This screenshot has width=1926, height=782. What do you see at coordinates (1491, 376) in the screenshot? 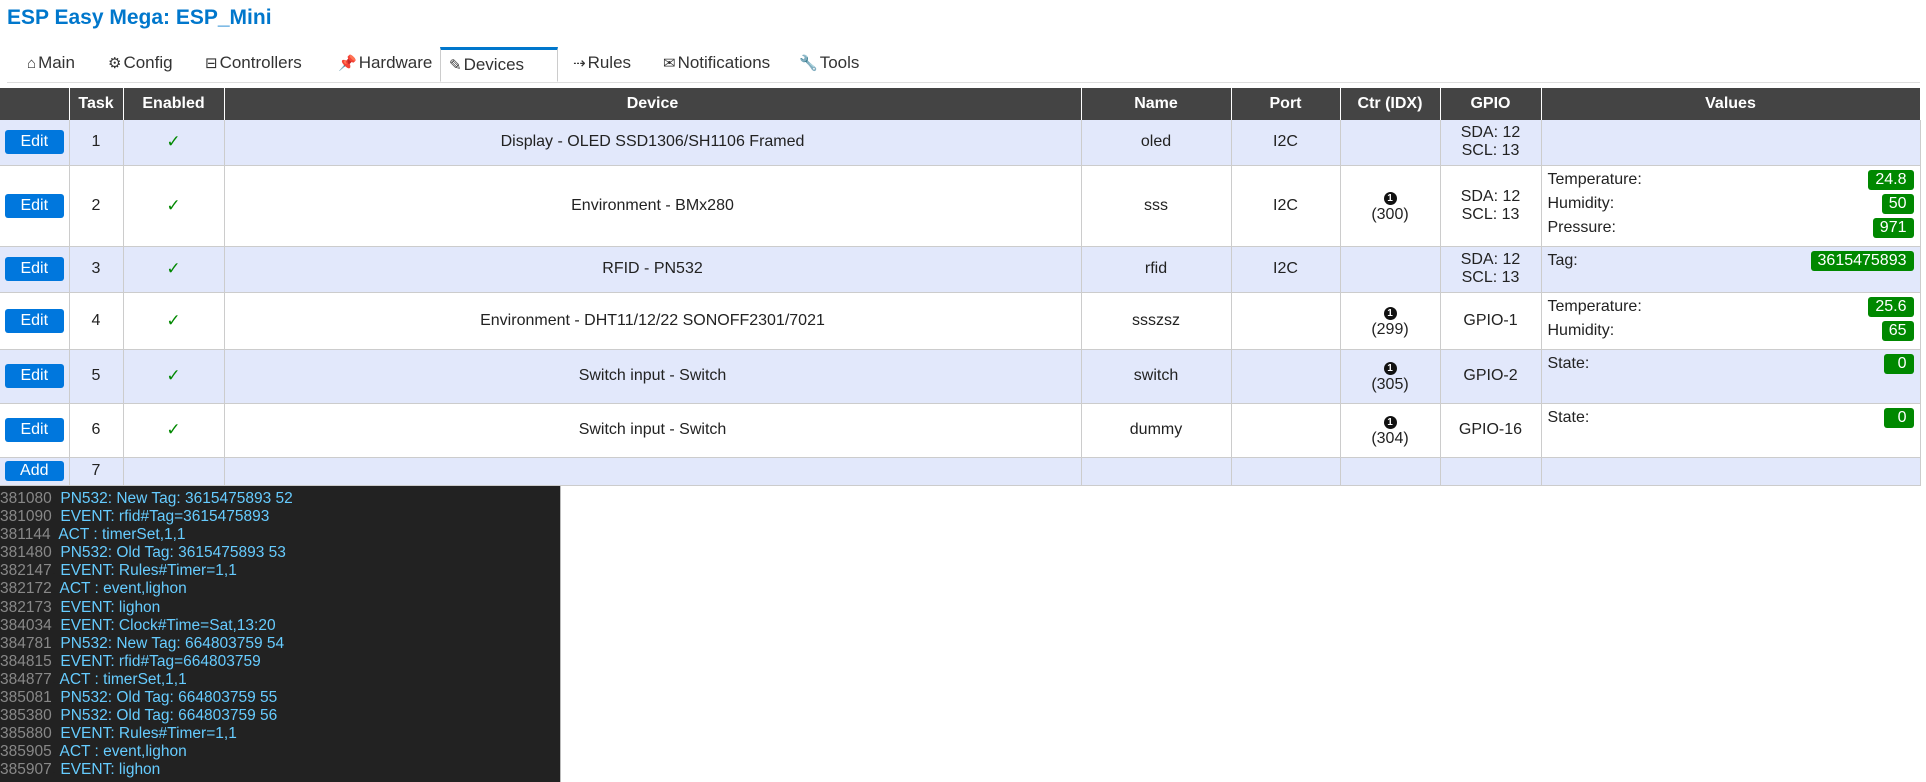
I see `gpio: GPIO-2` at bounding box center [1491, 376].